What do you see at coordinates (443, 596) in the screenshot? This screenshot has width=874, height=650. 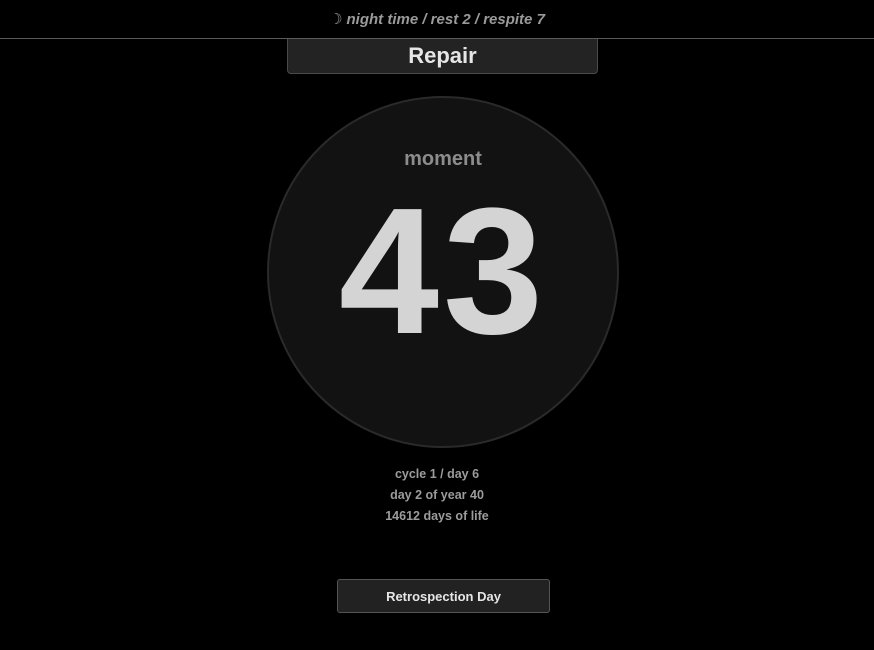 I see `retrospection-day-button: Retrospection Day` at bounding box center [443, 596].